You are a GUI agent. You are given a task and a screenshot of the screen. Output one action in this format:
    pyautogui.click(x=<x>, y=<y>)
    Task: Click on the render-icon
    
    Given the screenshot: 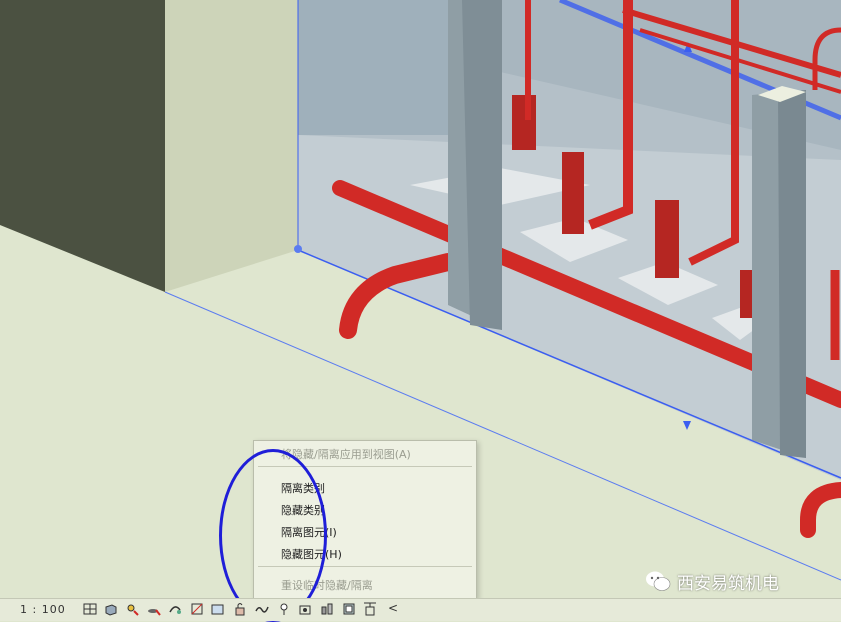 What is the action you would take?
    pyautogui.click(x=175, y=609)
    